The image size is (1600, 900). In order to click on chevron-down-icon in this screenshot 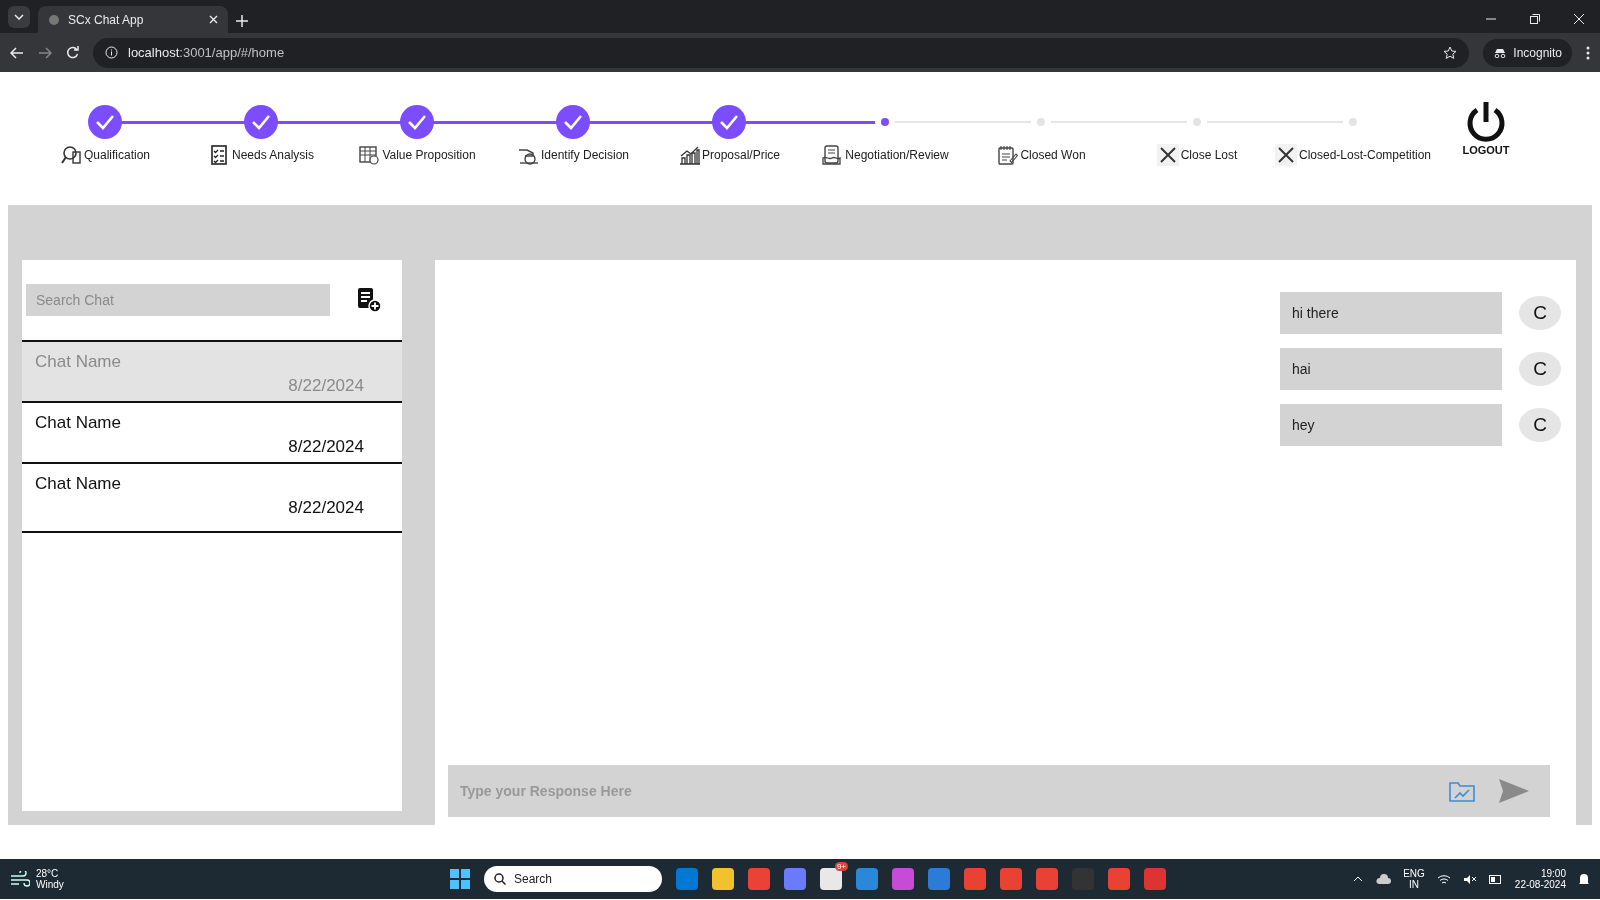, I will do `click(19, 17)`.